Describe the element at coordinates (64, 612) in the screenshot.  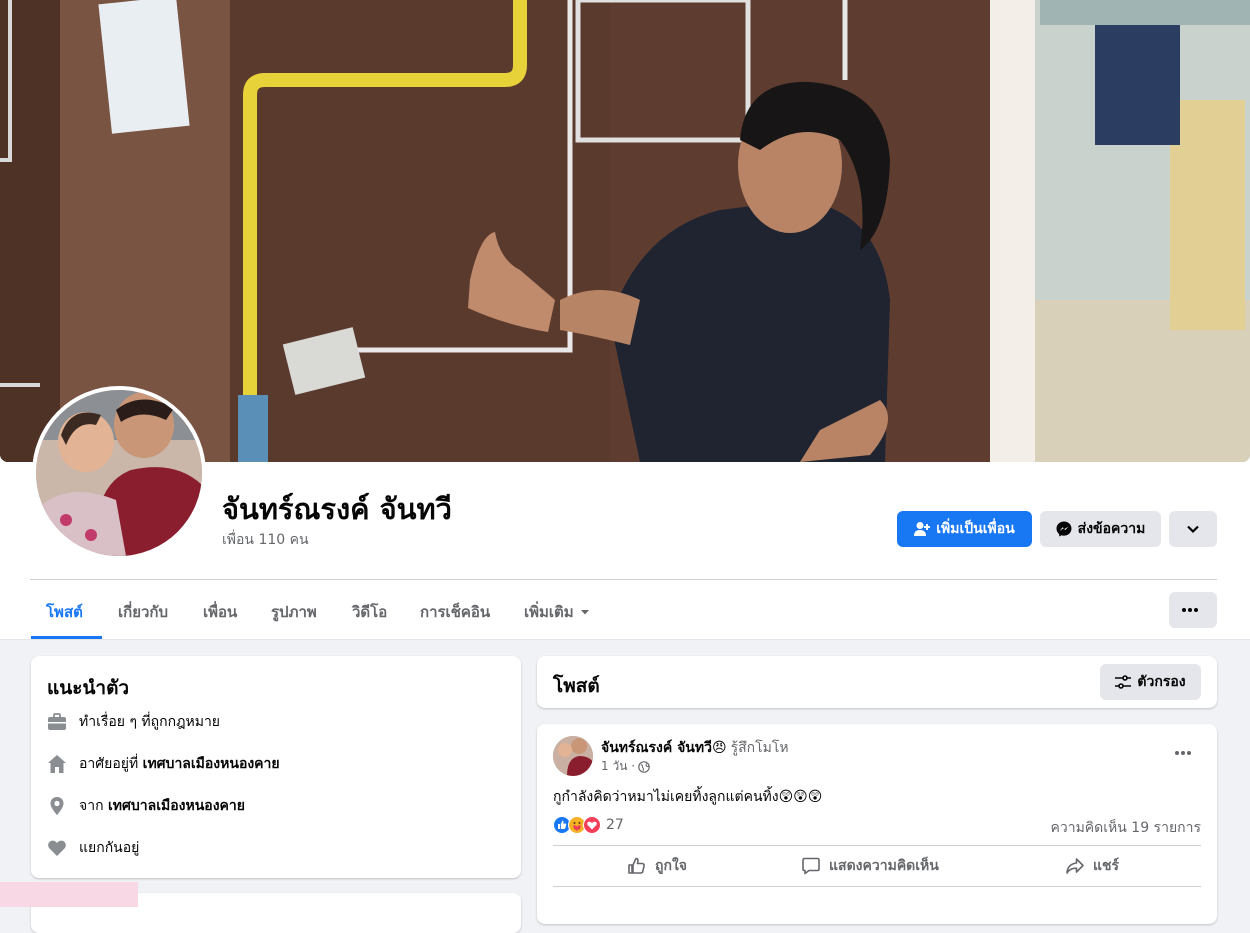
I see `tab-posts: โพสต์` at that location.